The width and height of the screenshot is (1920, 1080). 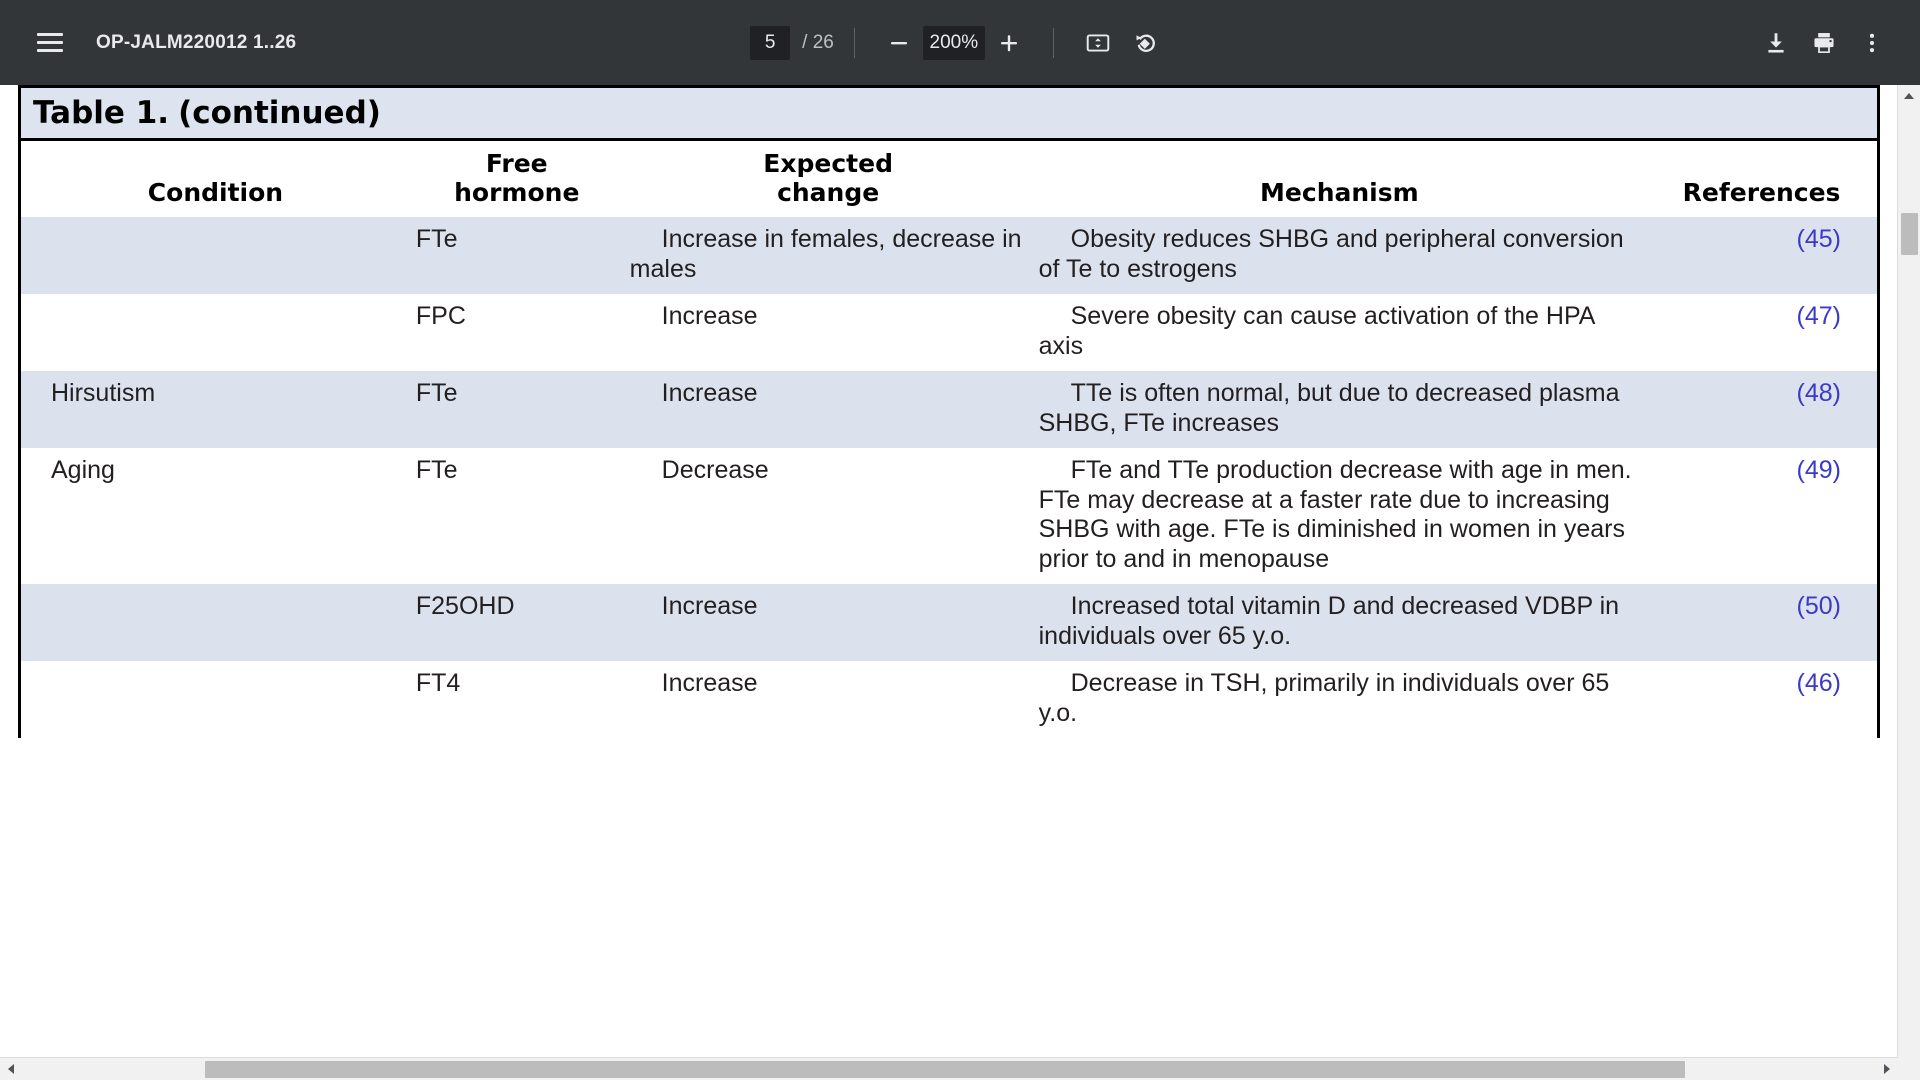 I want to click on vertical-scrollbar-thumb, so click(x=1909, y=234).